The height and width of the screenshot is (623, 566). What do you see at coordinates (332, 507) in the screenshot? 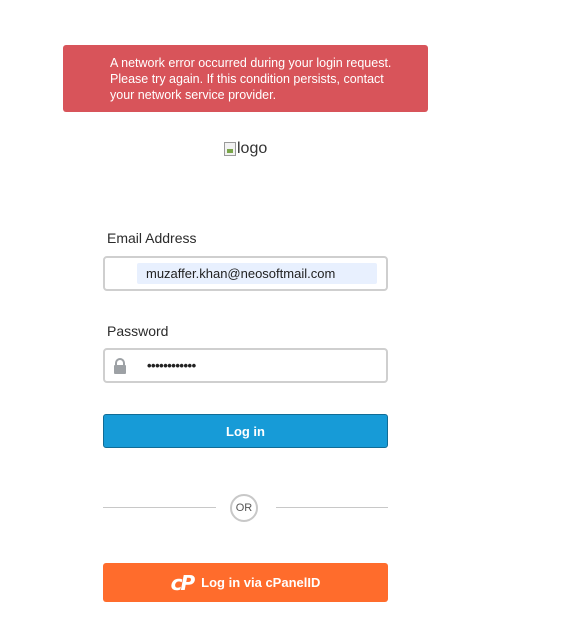
I see `divider-right` at bounding box center [332, 507].